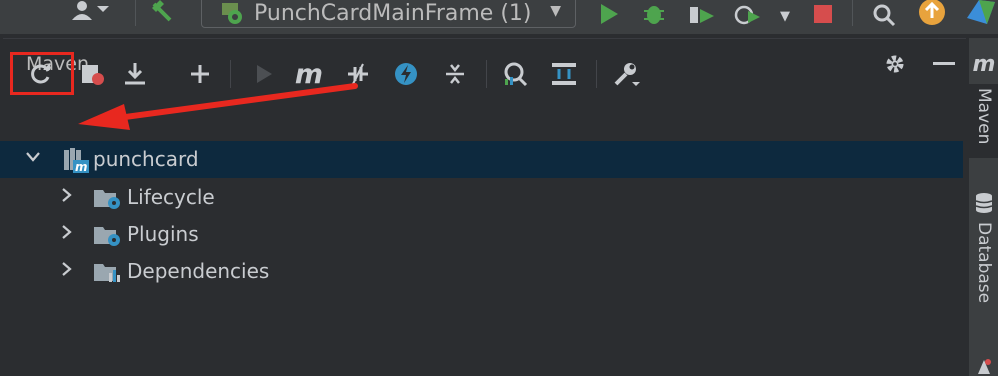 This screenshot has height=376, width=998. What do you see at coordinates (41, 74) in the screenshot?
I see `reload-all-icon` at bounding box center [41, 74].